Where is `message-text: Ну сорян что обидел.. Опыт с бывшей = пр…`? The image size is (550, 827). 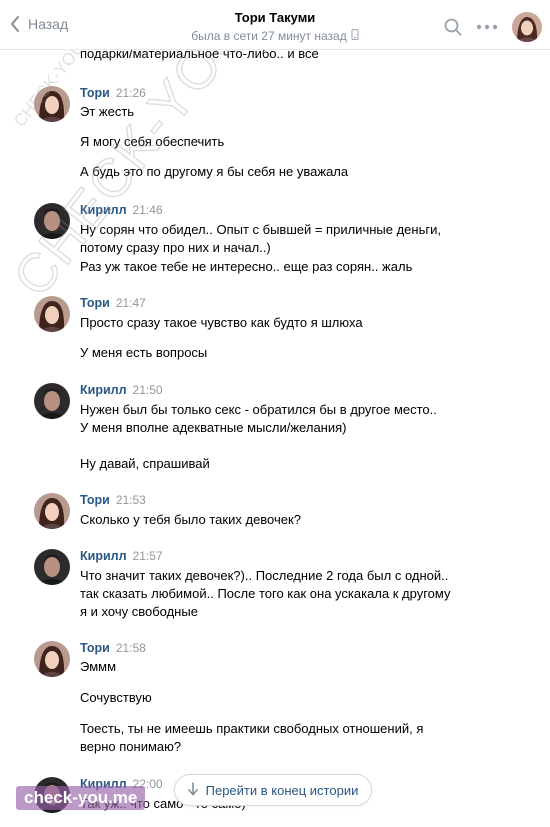 message-text: Ну сорян что обидел.. Опыт с бывшей = пр… is located at coordinates (260, 229).